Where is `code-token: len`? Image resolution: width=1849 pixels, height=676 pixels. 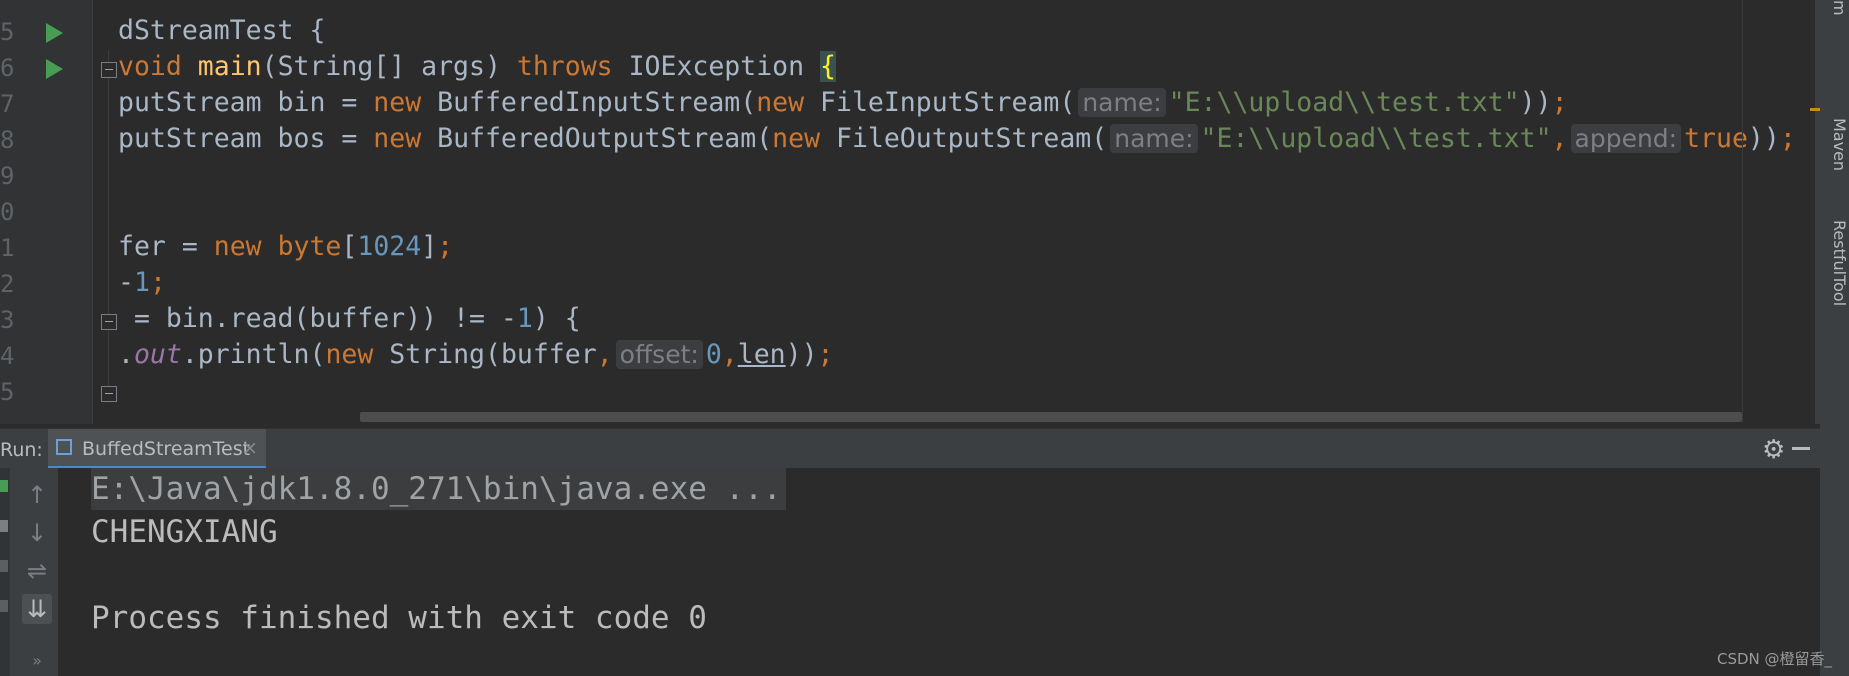
code-token: len is located at coordinates (761, 354).